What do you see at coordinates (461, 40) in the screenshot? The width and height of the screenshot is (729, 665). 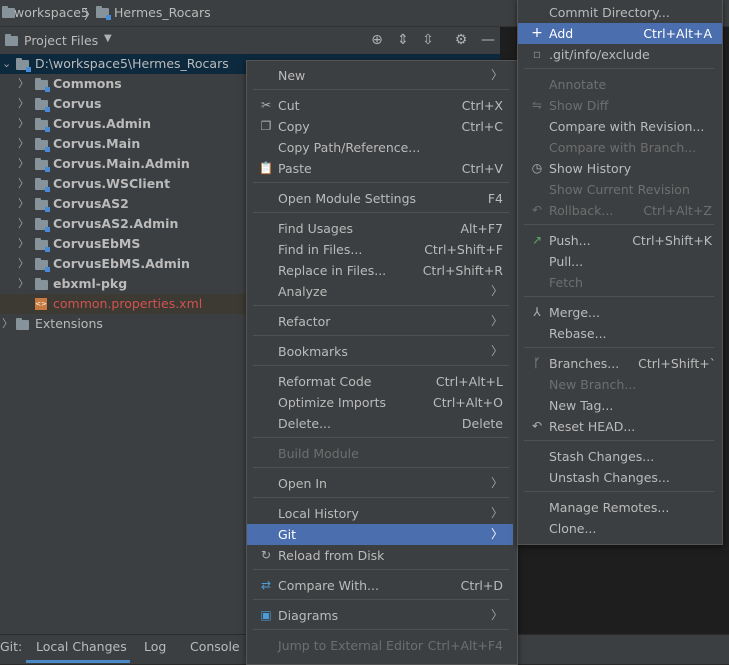 I see `gear-icon: ⚙` at bounding box center [461, 40].